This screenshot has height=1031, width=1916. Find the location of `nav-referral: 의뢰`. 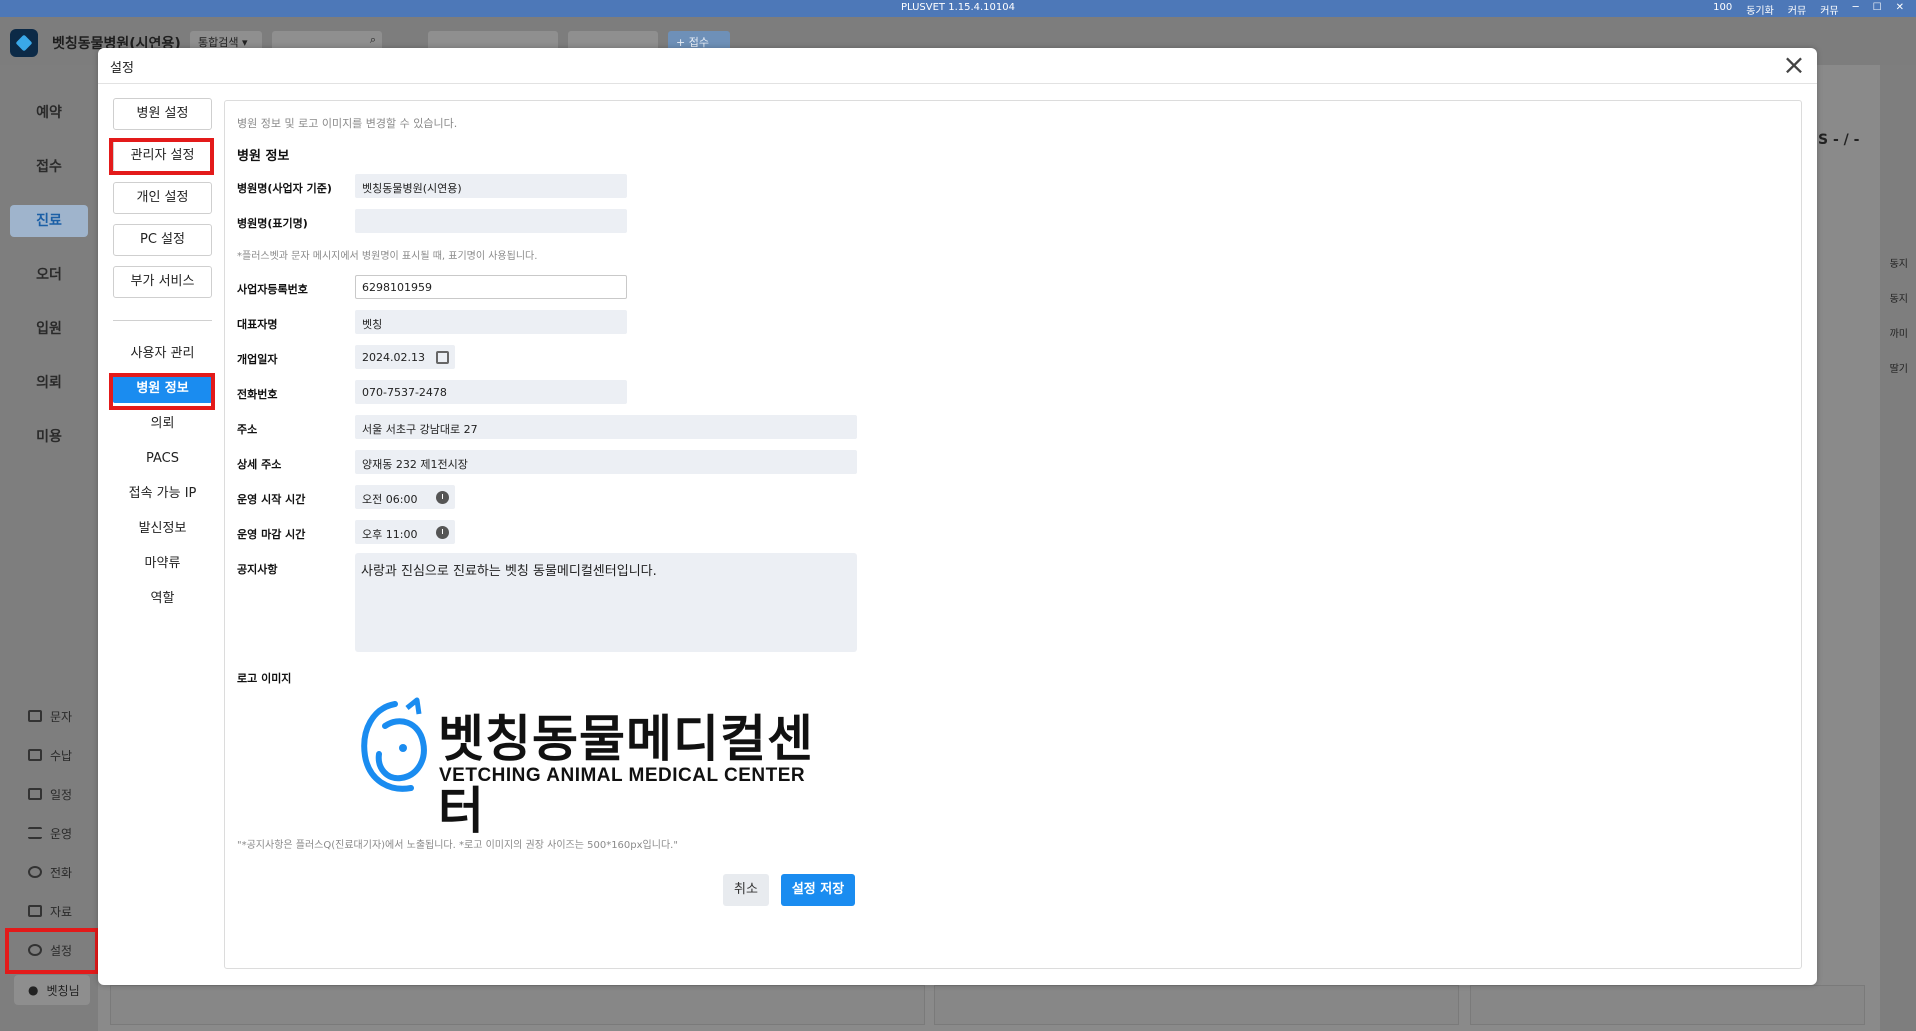

nav-referral: 의뢰 is located at coordinates (49, 383).